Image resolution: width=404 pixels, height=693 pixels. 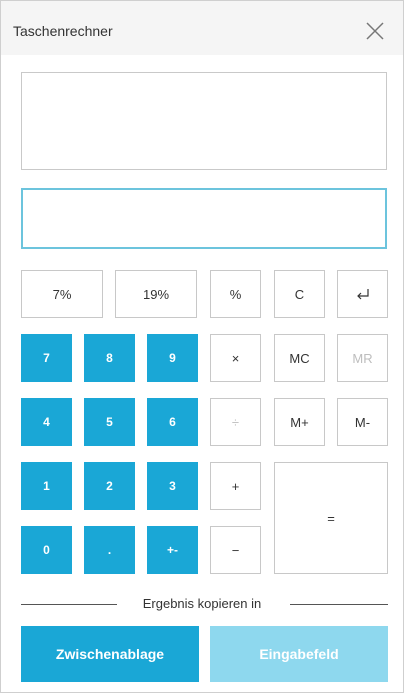 What do you see at coordinates (339, 604) in the screenshot?
I see `divider-right` at bounding box center [339, 604].